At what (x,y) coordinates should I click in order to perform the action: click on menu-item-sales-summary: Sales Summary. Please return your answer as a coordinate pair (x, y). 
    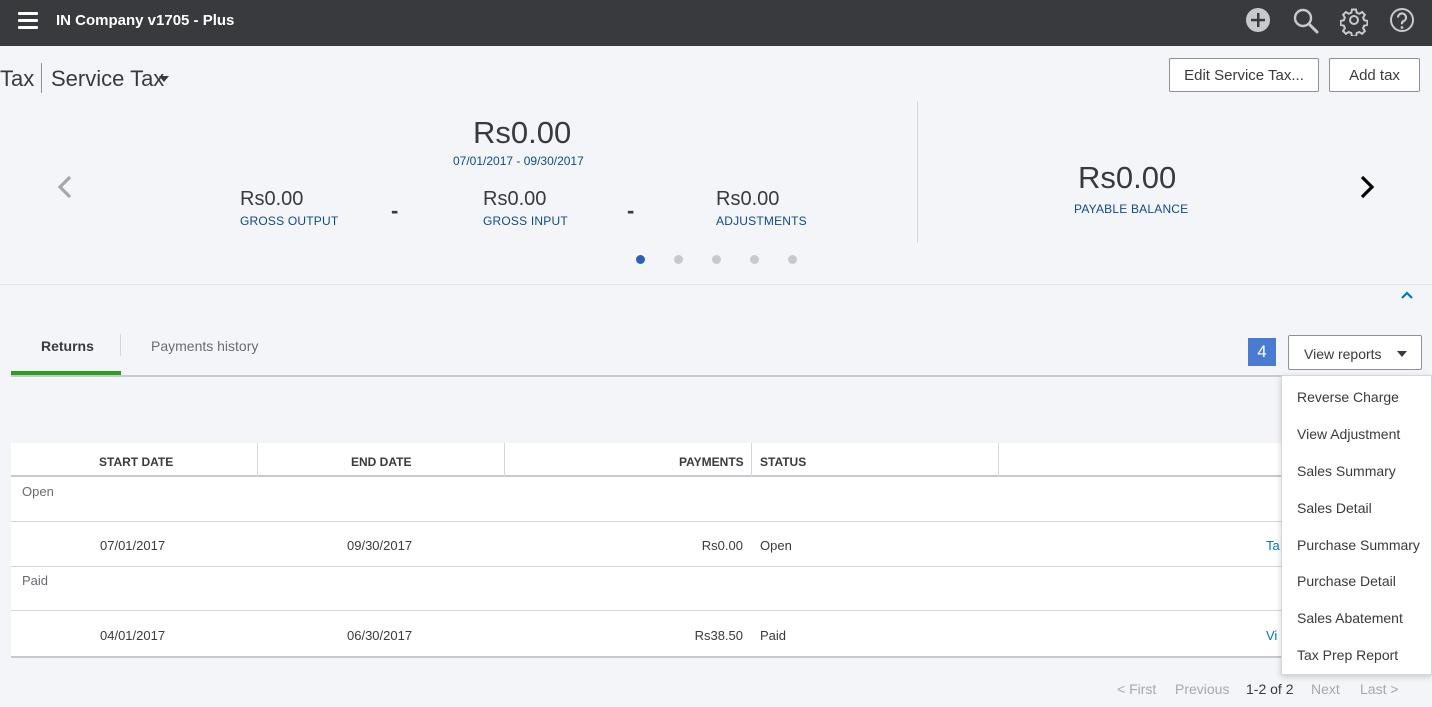
    Looking at the image, I should click on (1357, 470).